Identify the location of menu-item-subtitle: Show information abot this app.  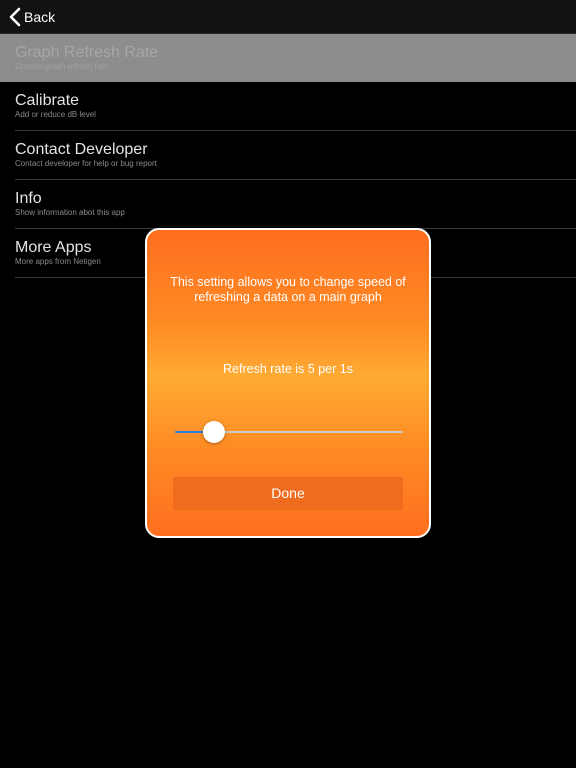
(70, 212).